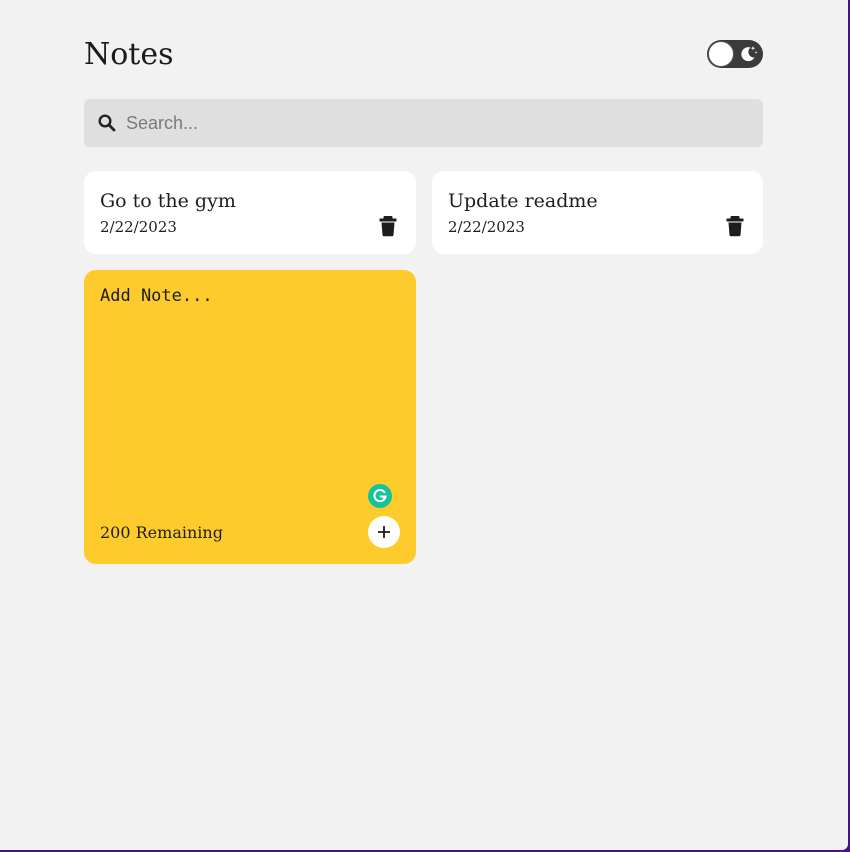 Image resolution: width=850 pixels, height=852 pixels. I want to click on search-bar, so click(423, 123).